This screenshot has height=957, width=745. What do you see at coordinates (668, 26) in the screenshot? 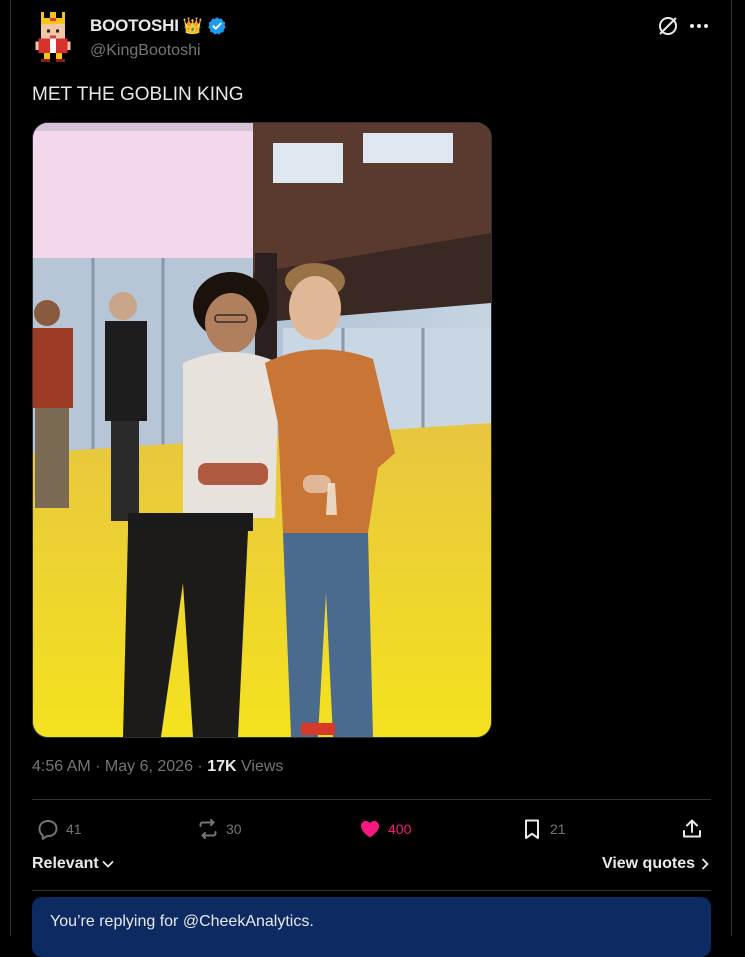
I see `grok-icon` at bounding box center [668, 26].